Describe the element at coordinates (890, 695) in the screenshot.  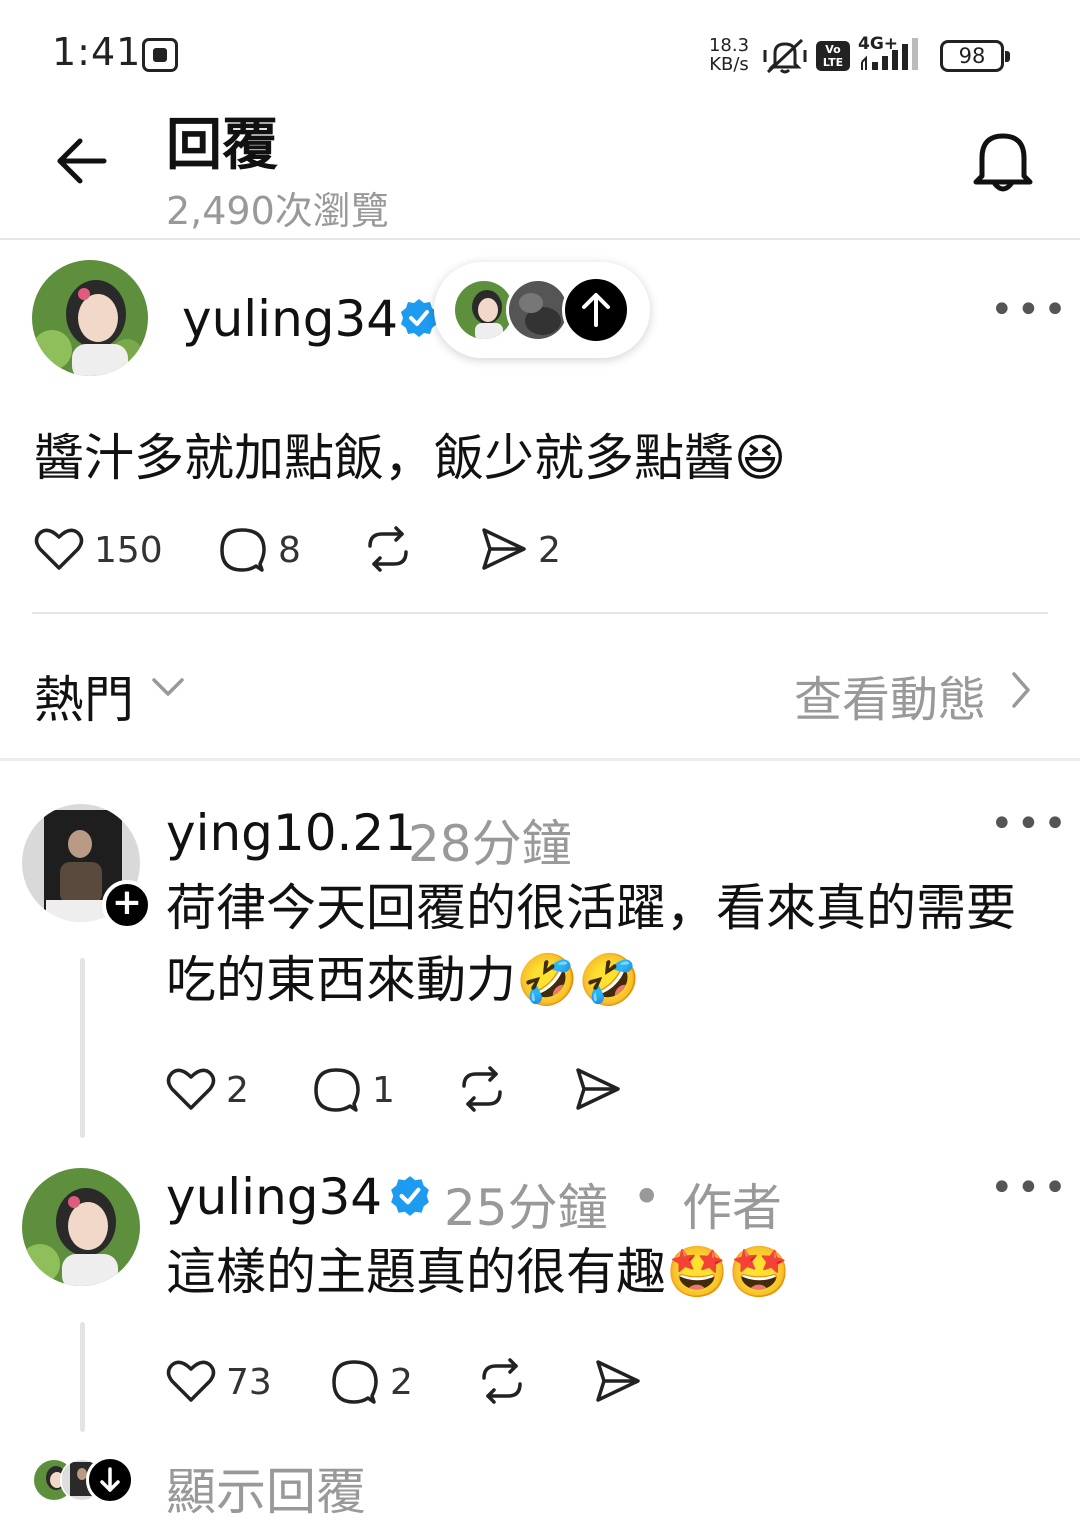
I see `view-activity-link: 查看動態` at that location.